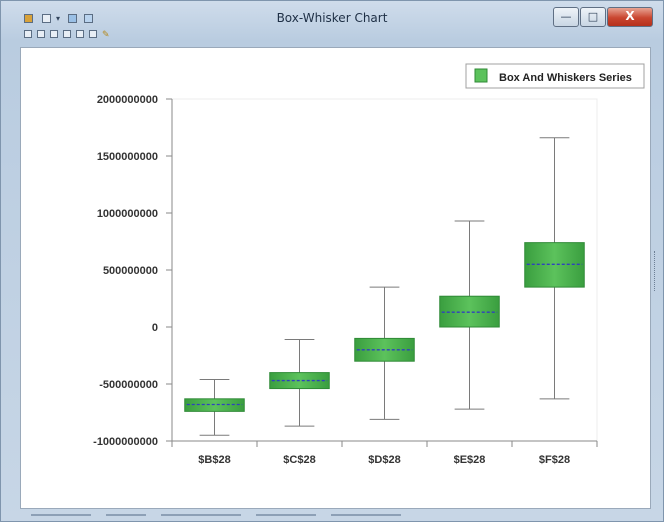  What do you see at coordinates (566, 17) in the screenshot?
I see `minimize-button: —` at bounding box center [566, 17].